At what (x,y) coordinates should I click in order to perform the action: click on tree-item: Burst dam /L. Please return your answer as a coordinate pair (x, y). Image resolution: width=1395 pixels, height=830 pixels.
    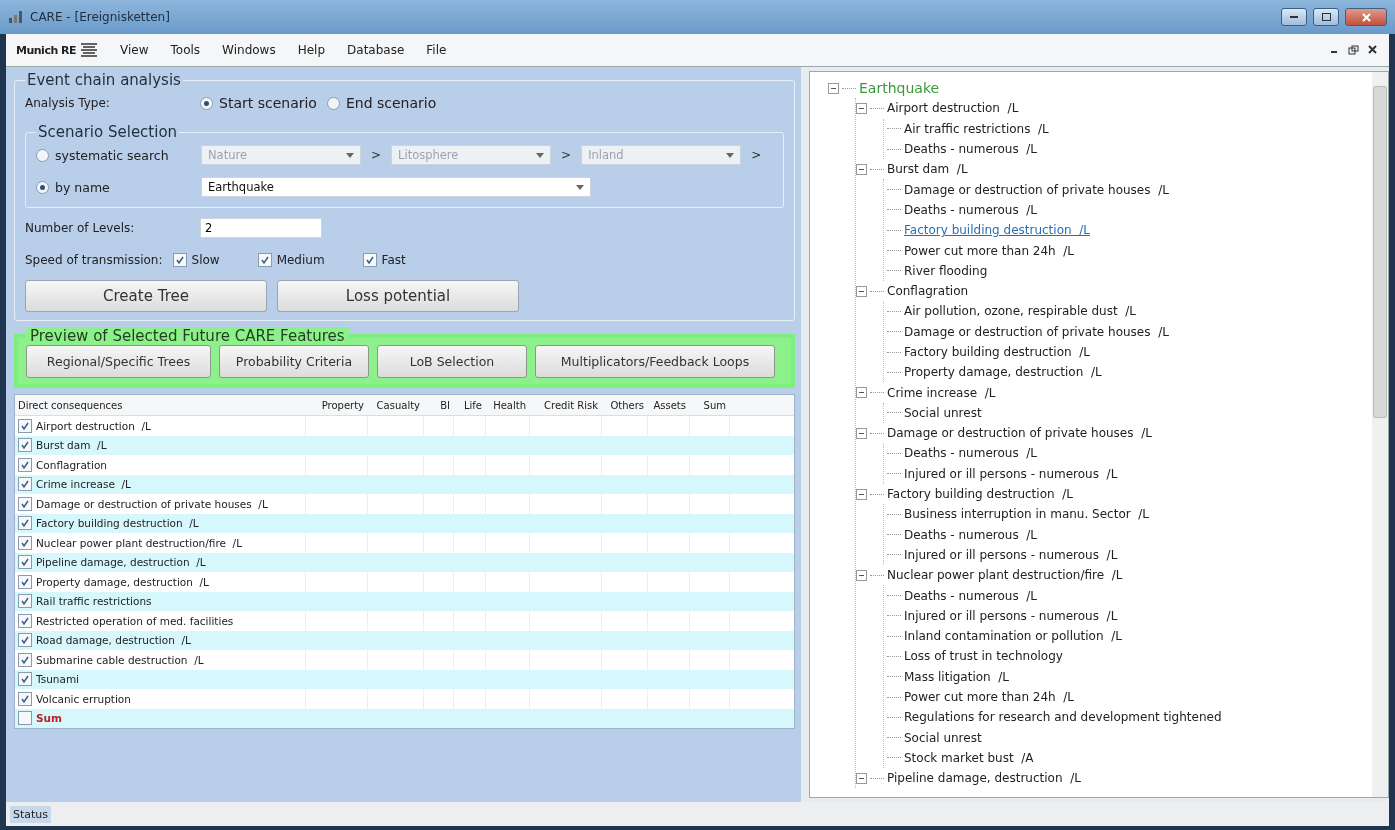
    Looking at the image, I should click on (927, 169).